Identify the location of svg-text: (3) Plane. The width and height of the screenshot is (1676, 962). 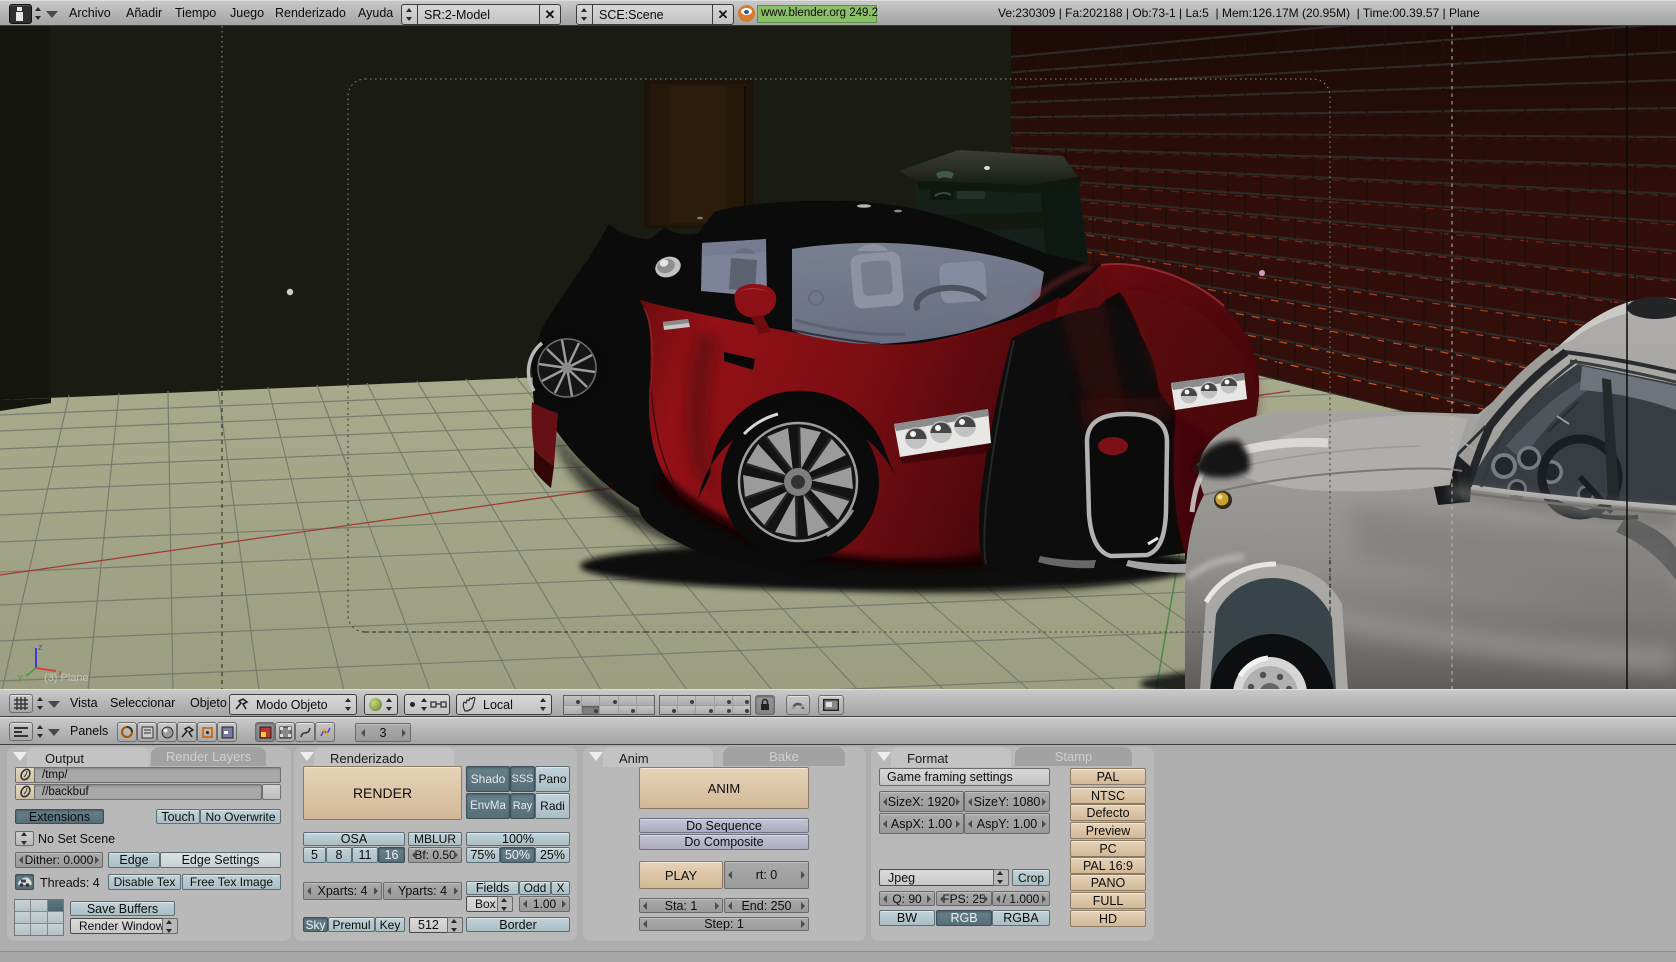
(66, 678).